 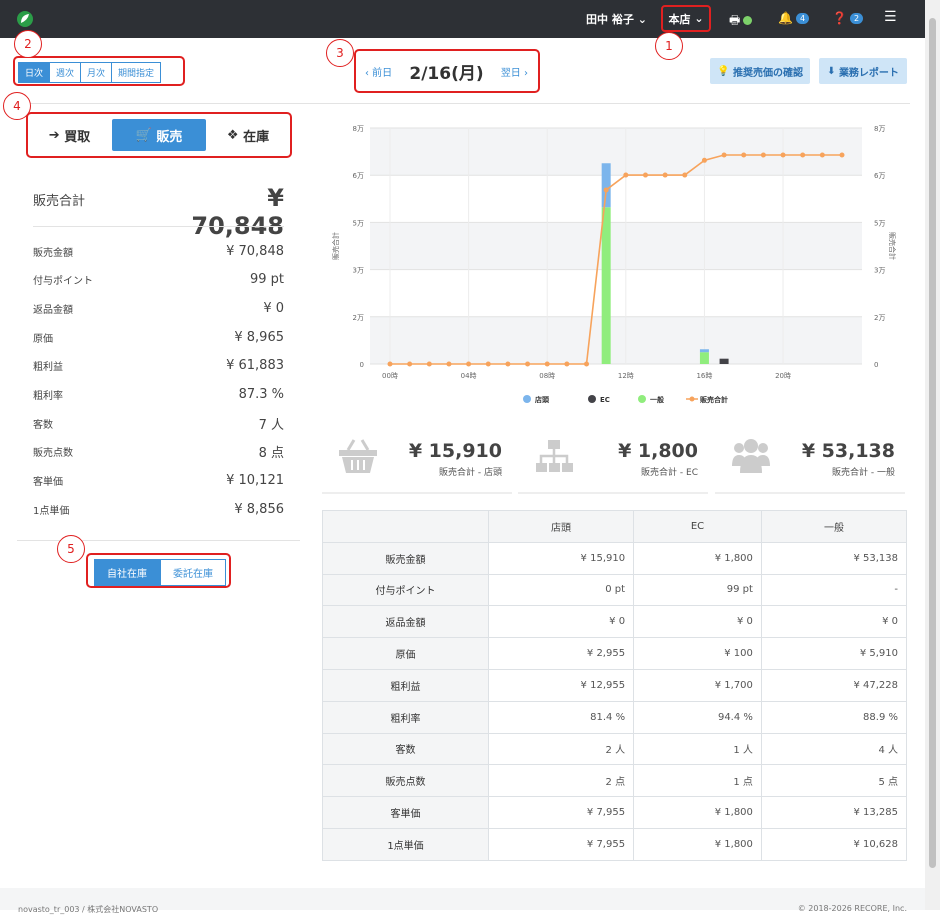 I want to click on row-label: 返品金額, so click(x=405, y=622).